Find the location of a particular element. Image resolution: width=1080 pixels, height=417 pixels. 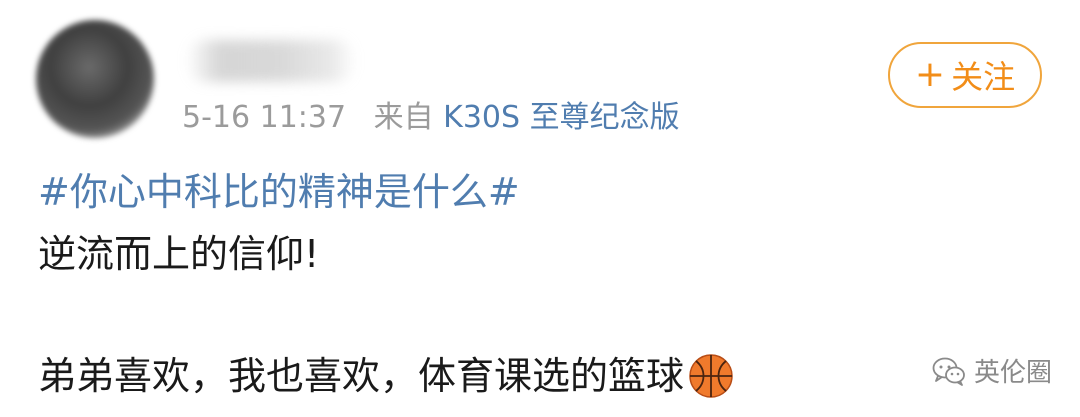

topic-hashtag-link: #你心中科比的精神是什么# is located at coordinates (279, 192).